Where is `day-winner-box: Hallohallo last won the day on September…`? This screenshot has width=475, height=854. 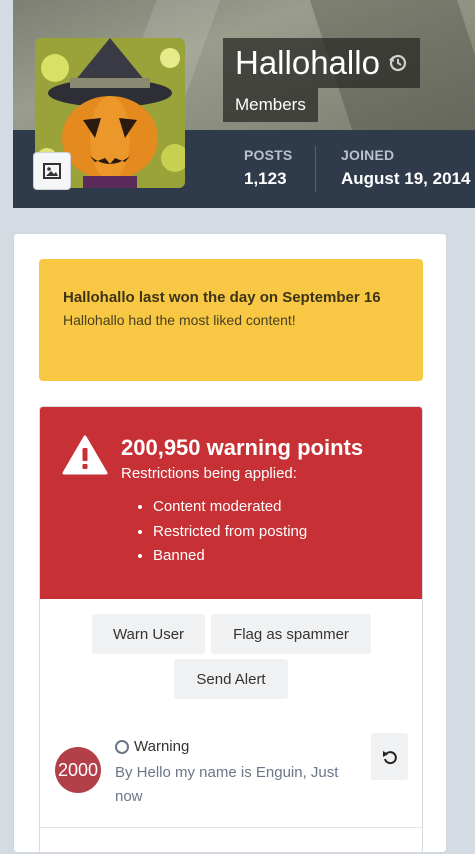 day-winner-box: Hallohallo last won the day on September… is located at coordinates (231, 320).